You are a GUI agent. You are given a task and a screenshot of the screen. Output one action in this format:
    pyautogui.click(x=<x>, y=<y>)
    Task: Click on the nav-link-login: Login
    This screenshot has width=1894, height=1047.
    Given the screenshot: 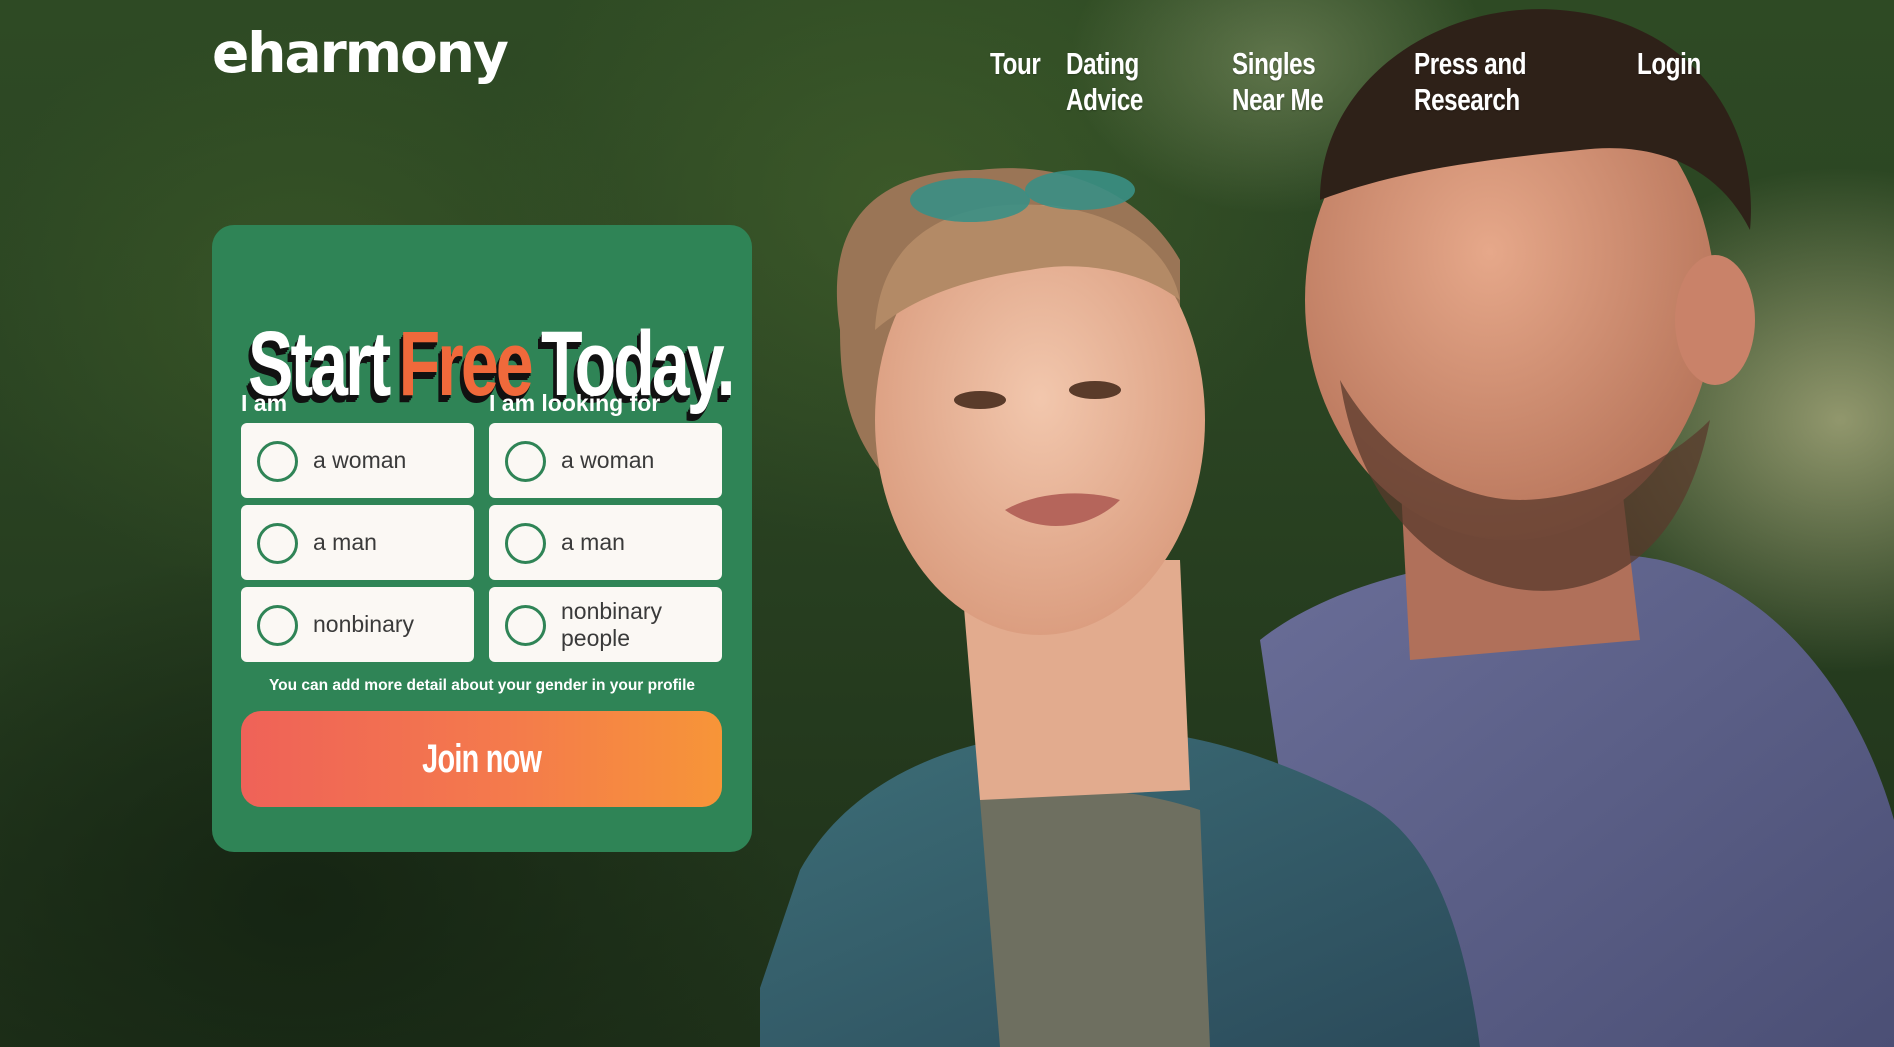 What is the action you would take?
    pyautogui.click(x=1669, y=82)
    